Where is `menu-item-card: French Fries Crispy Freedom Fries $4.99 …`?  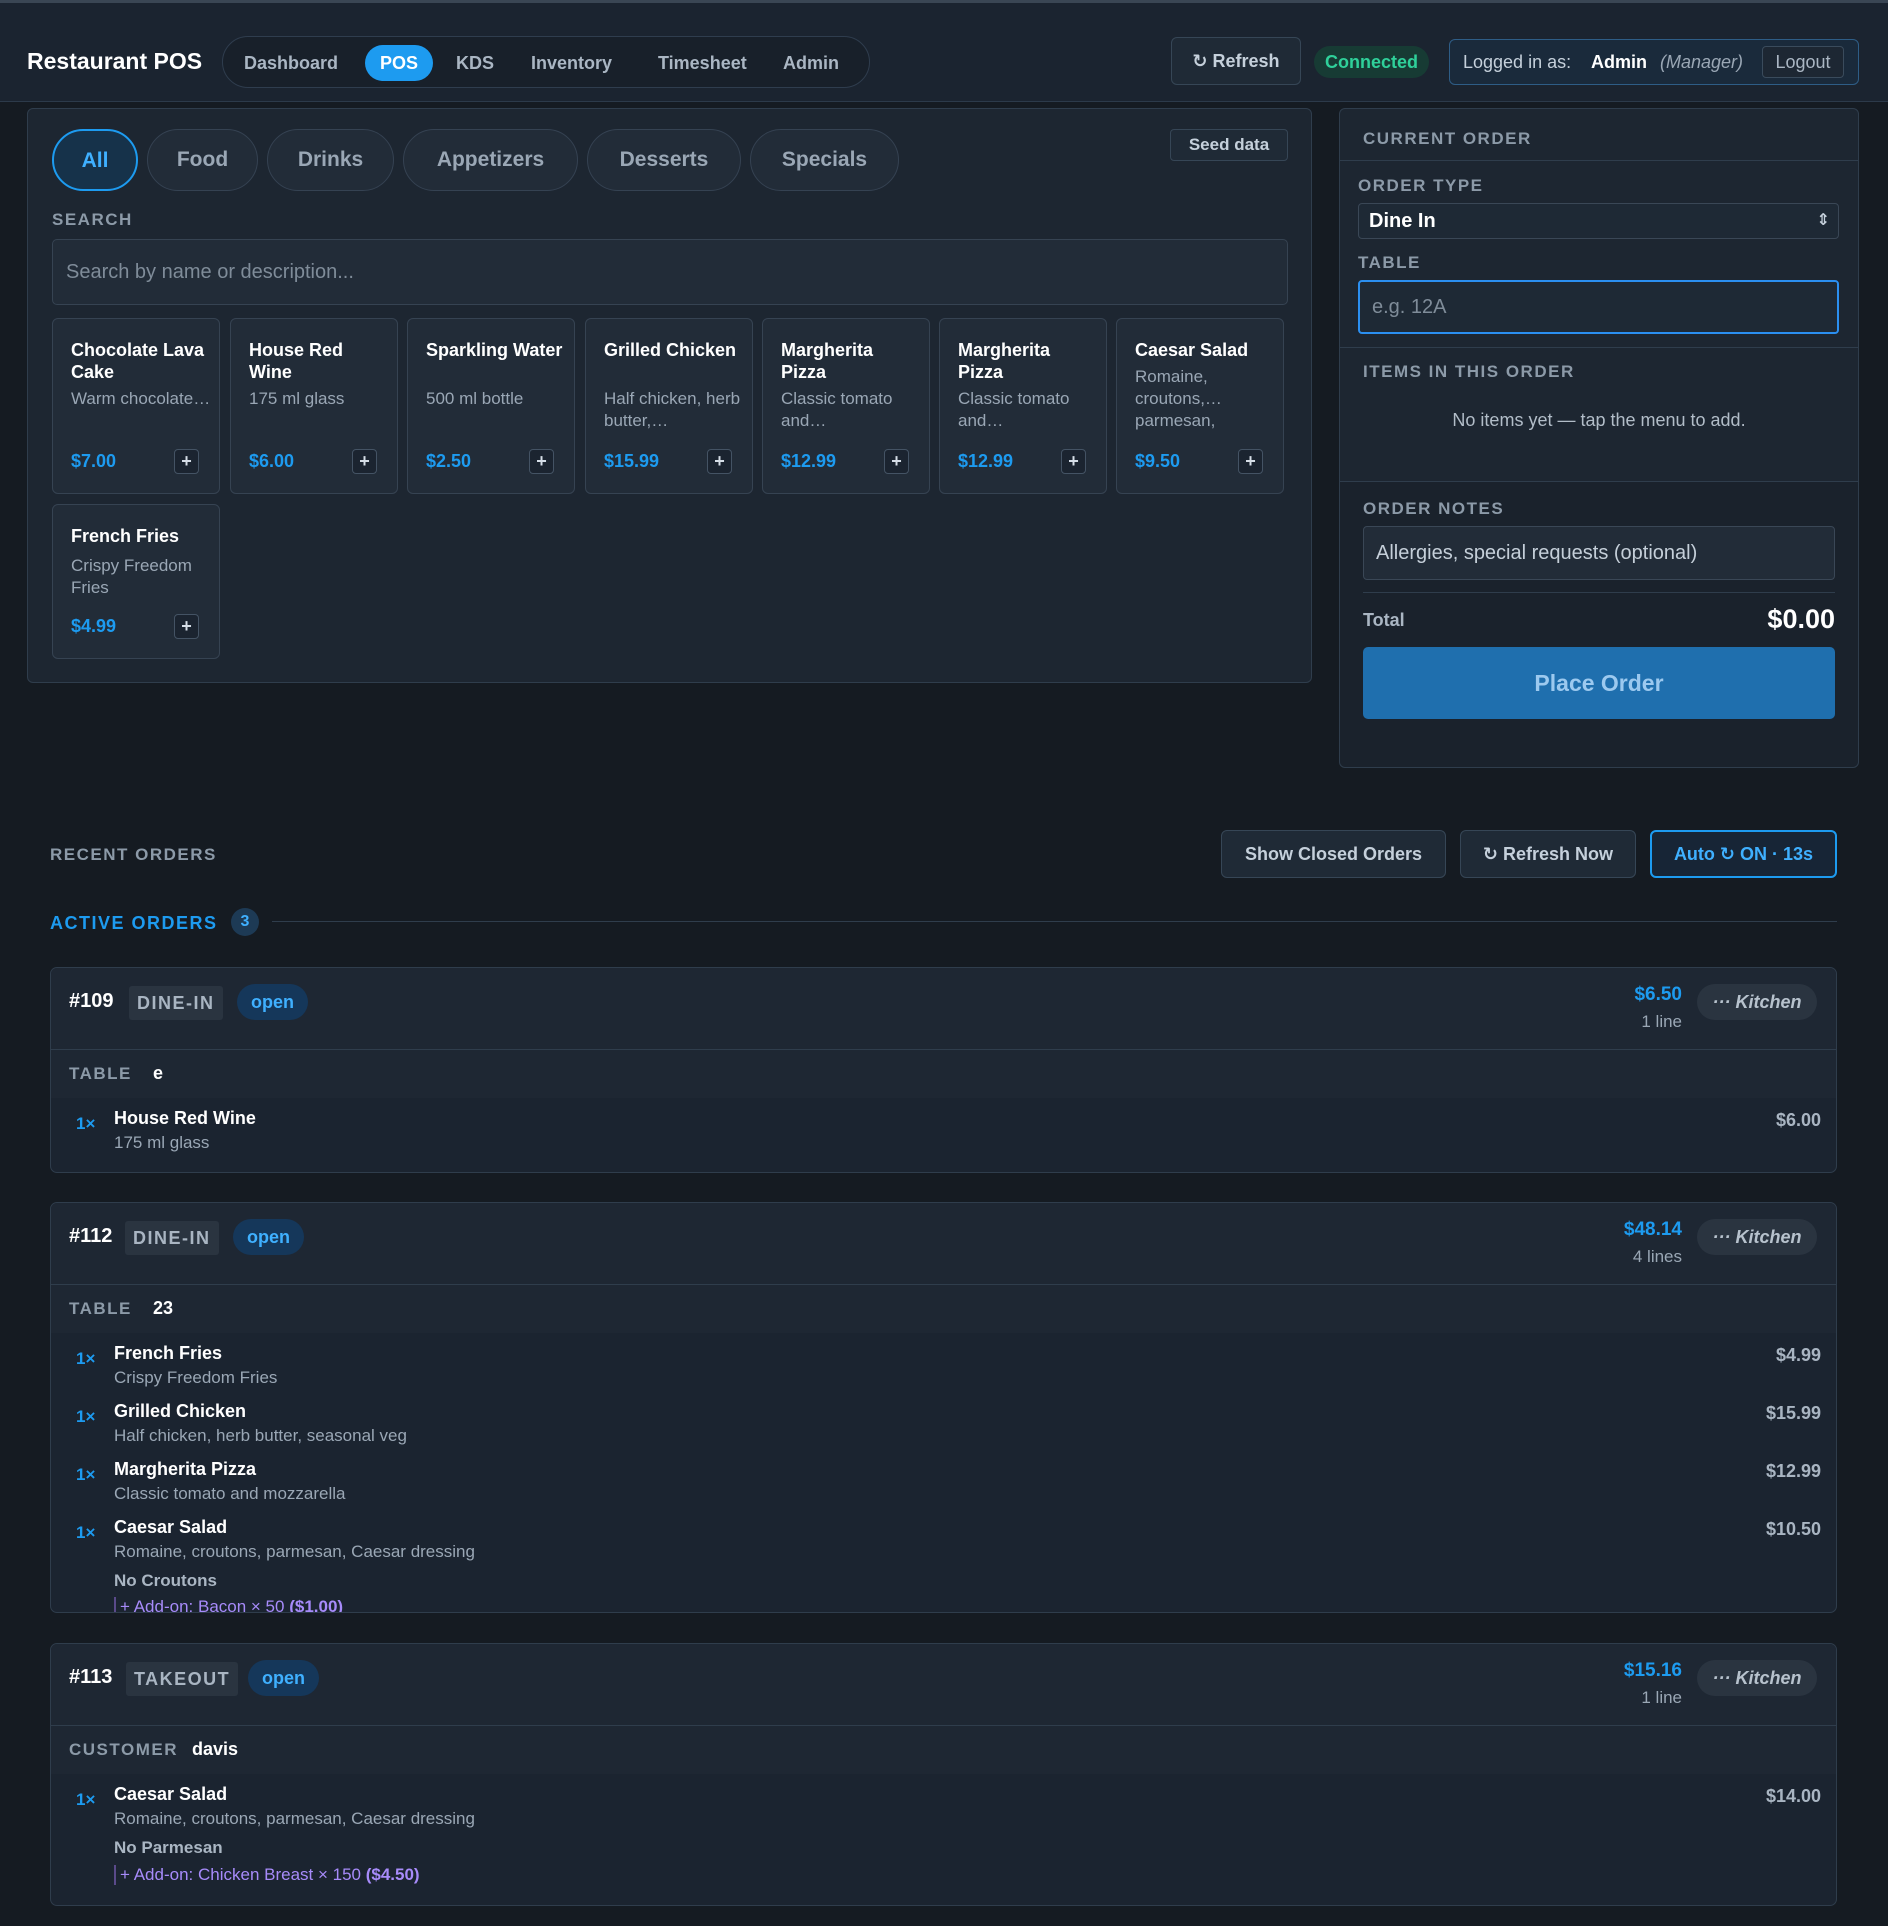 menu-item-card: French Fries Crispy Freedom Fries $4.99 … is located at coordinates (136, 581).